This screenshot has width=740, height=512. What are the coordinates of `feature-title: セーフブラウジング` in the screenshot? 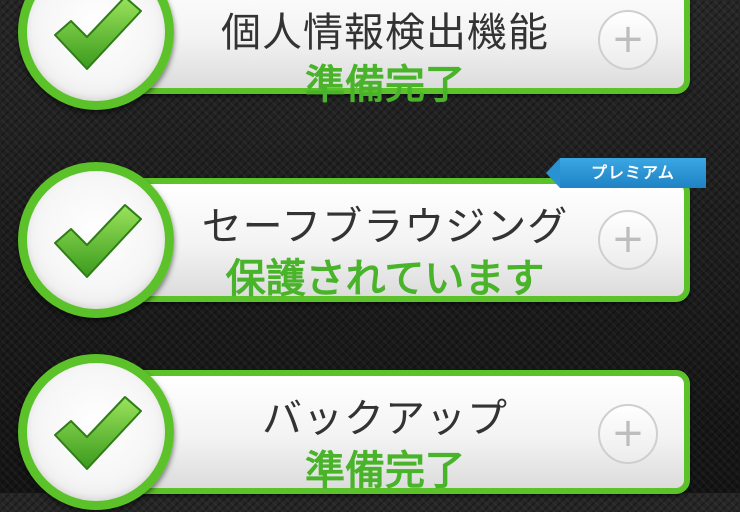 It's located at (385, 227).